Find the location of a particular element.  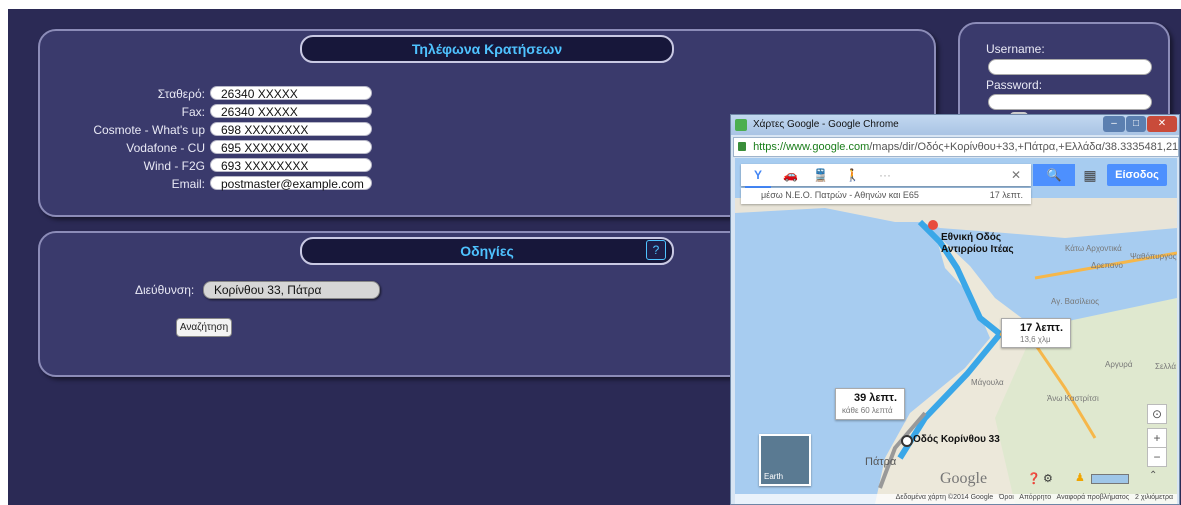

phone-value: 695 XXXXXXXX is located at coordinates (291, 147).